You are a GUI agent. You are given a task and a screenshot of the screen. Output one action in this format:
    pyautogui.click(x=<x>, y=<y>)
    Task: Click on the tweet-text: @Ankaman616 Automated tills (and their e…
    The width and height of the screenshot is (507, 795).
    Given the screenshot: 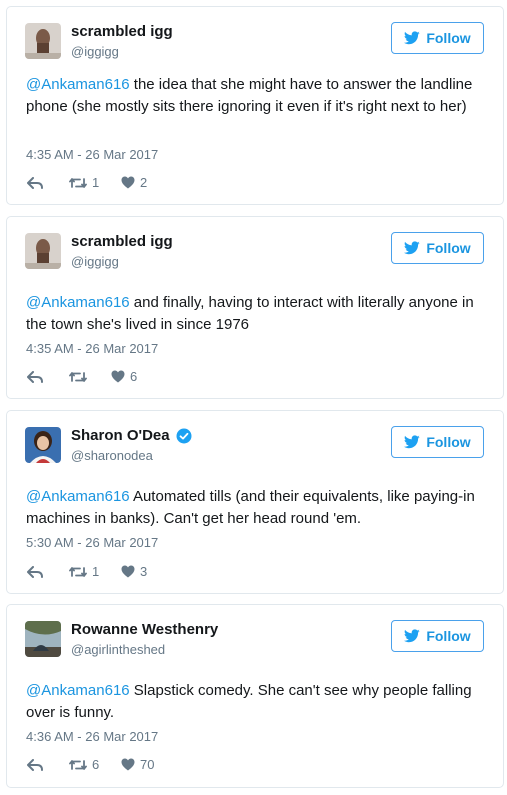 What is the action you would take?
    pyautogui.click(x=255, y=508)
    